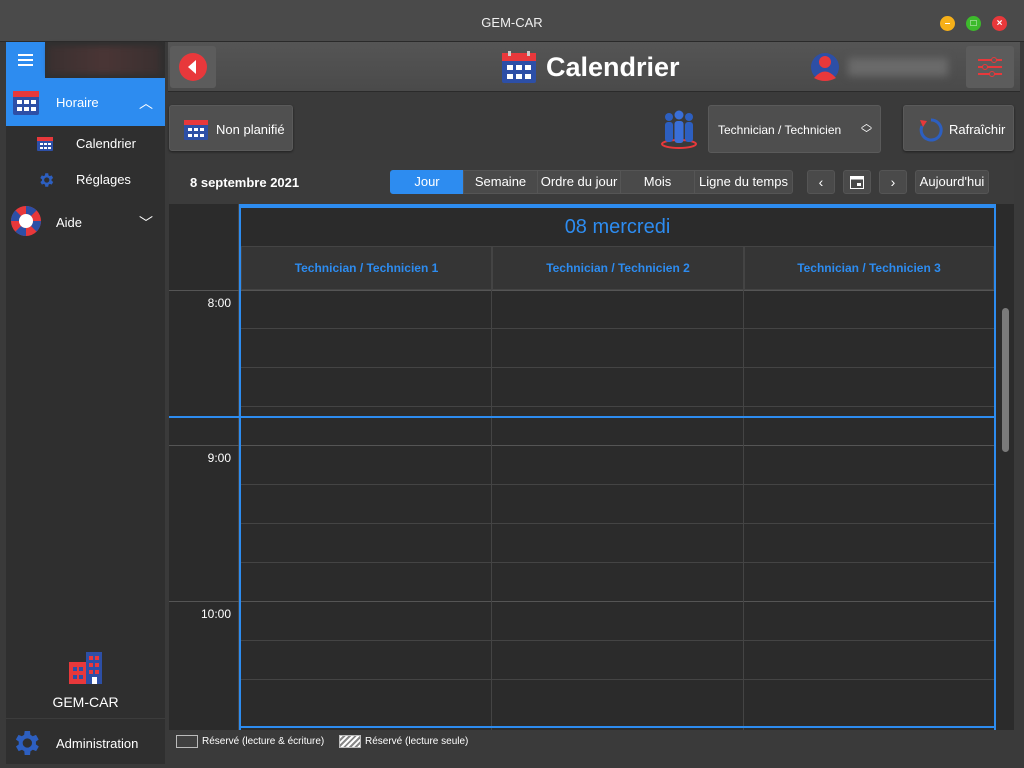 This screenshot has height=768, width=1024. Describe the element at coordinates (931, 130) in the screenshot. I see `refresh-icon` at that location.